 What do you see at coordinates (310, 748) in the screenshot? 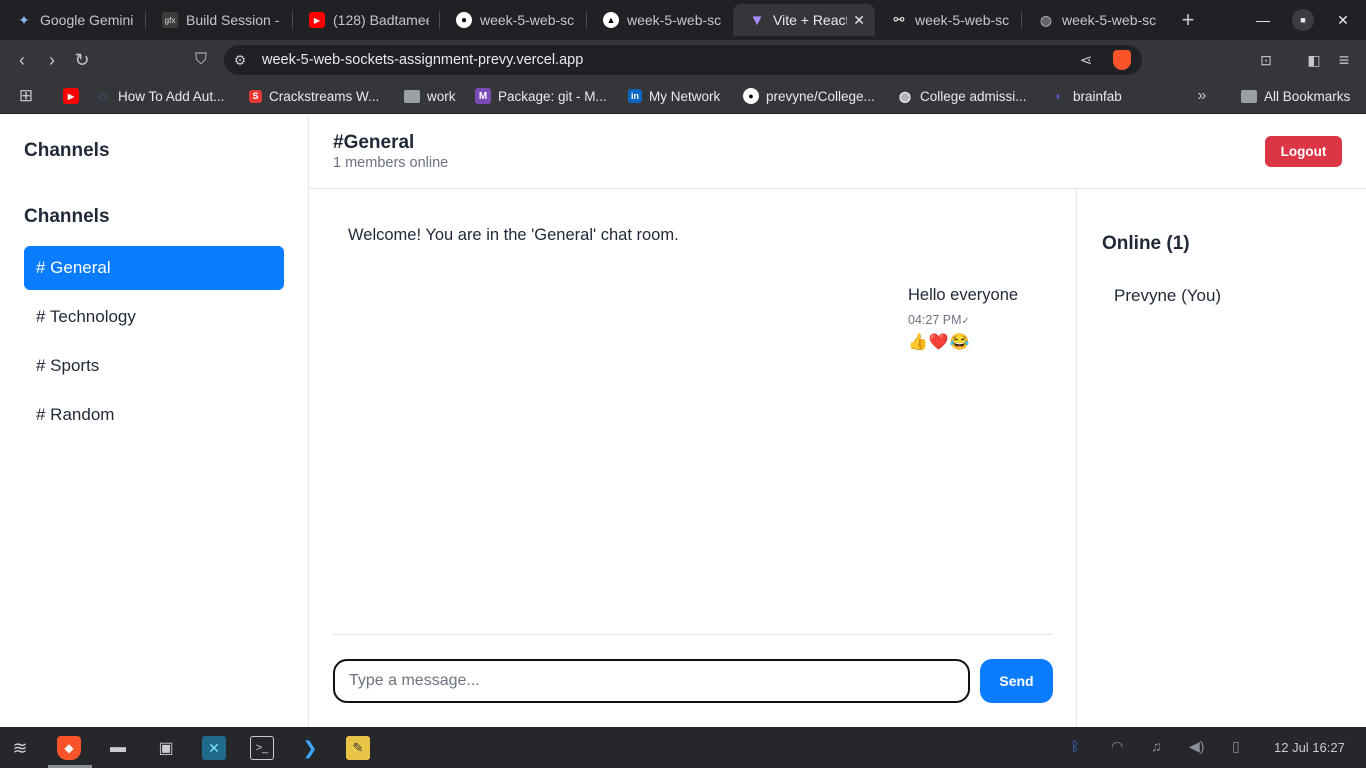
I see `vscode-icon: ❯` at bounding box center [310, 748].